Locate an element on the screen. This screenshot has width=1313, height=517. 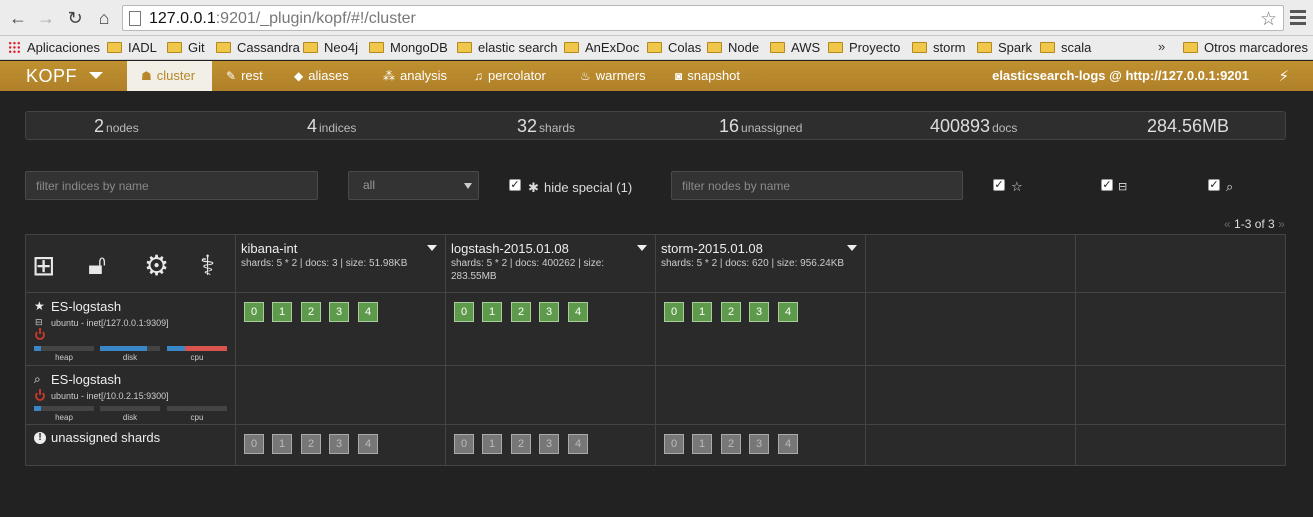
search-icon: ⌕ is located at coordinates (37, 379).